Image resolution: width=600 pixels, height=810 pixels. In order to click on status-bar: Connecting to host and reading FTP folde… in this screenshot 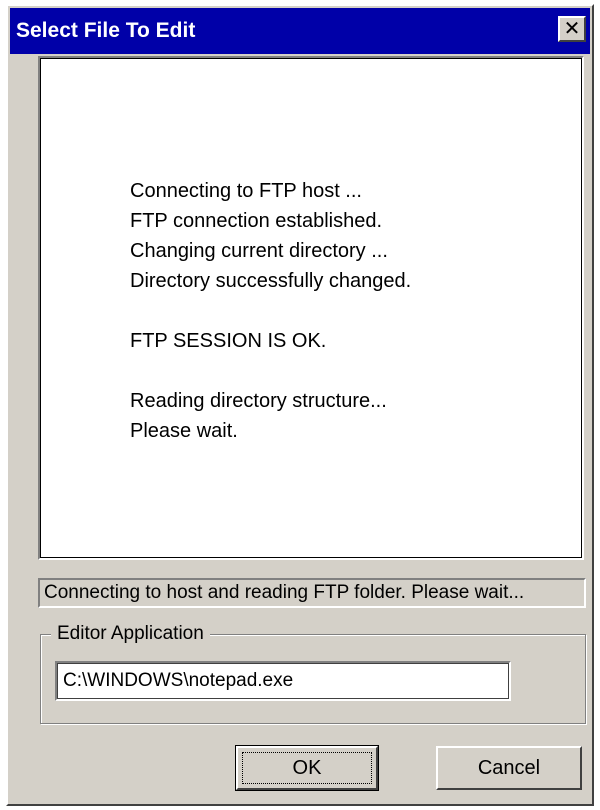, I will do `click(312, 593)`.